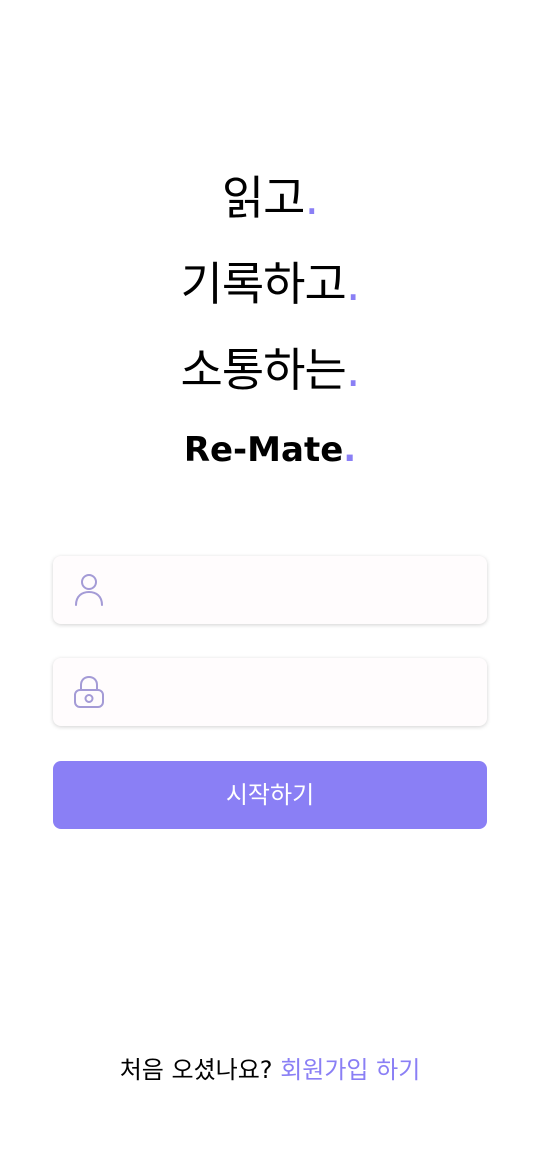  What do you see at coordinates (263, 284) in the screenshot?
I see `slogan-record-text: 기록하고` at bounding box center [263, 284].